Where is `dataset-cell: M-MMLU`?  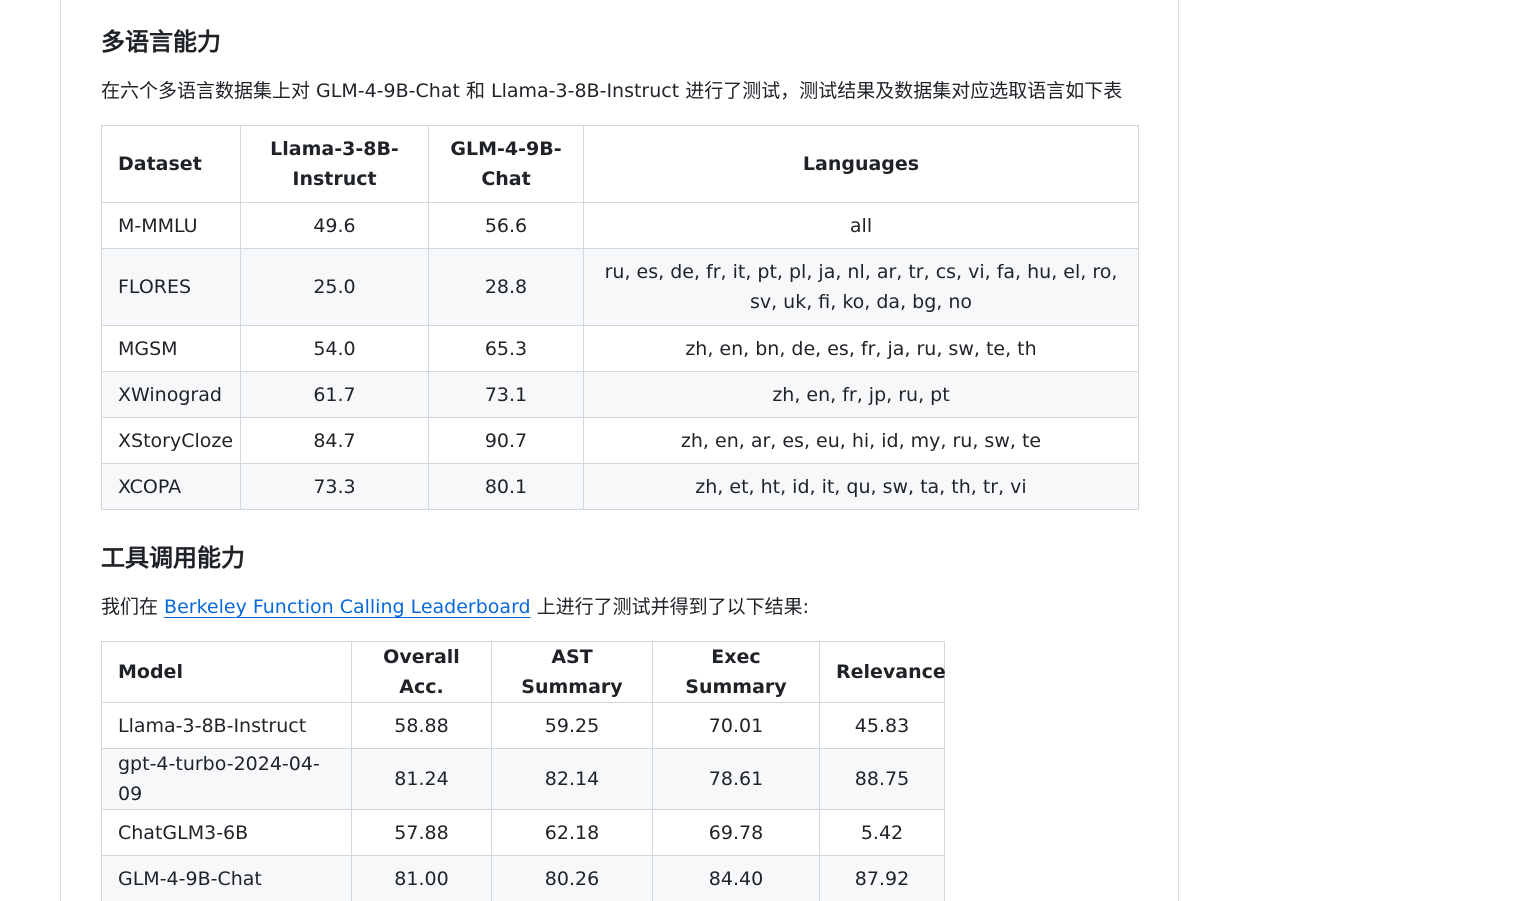 dataset-cell: M-MMLU is located at coordinates (171, 225).